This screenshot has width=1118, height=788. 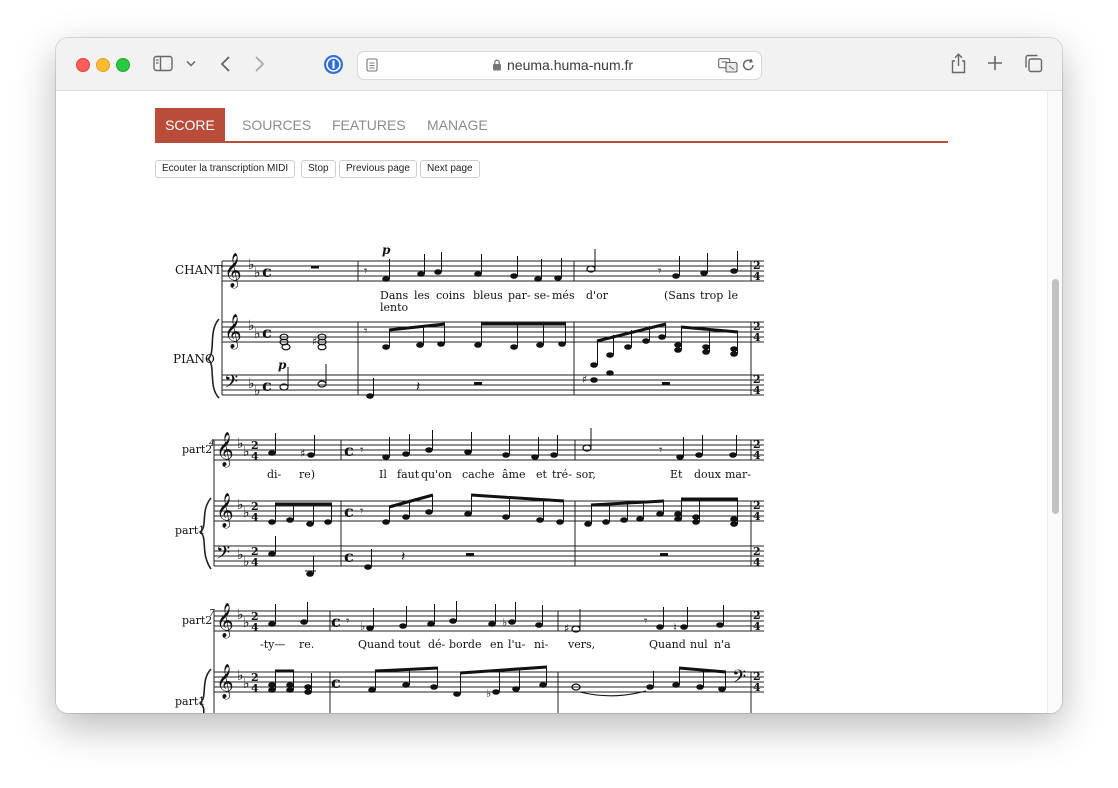 I want to click on lyric: cache, so click(x=478, y=474).